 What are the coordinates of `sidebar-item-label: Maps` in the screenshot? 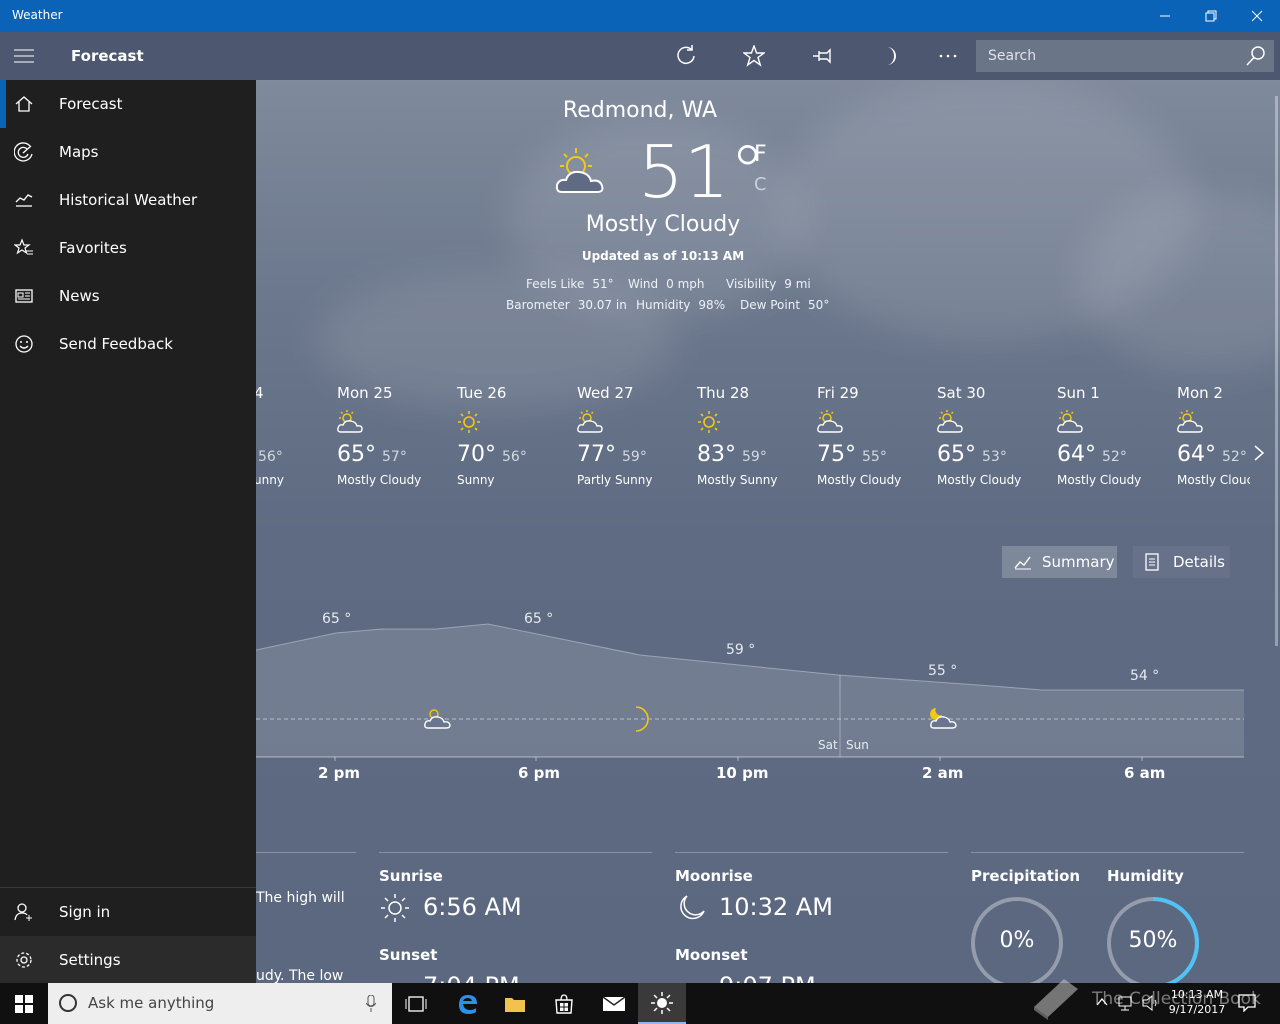 It's located at (79, 152).